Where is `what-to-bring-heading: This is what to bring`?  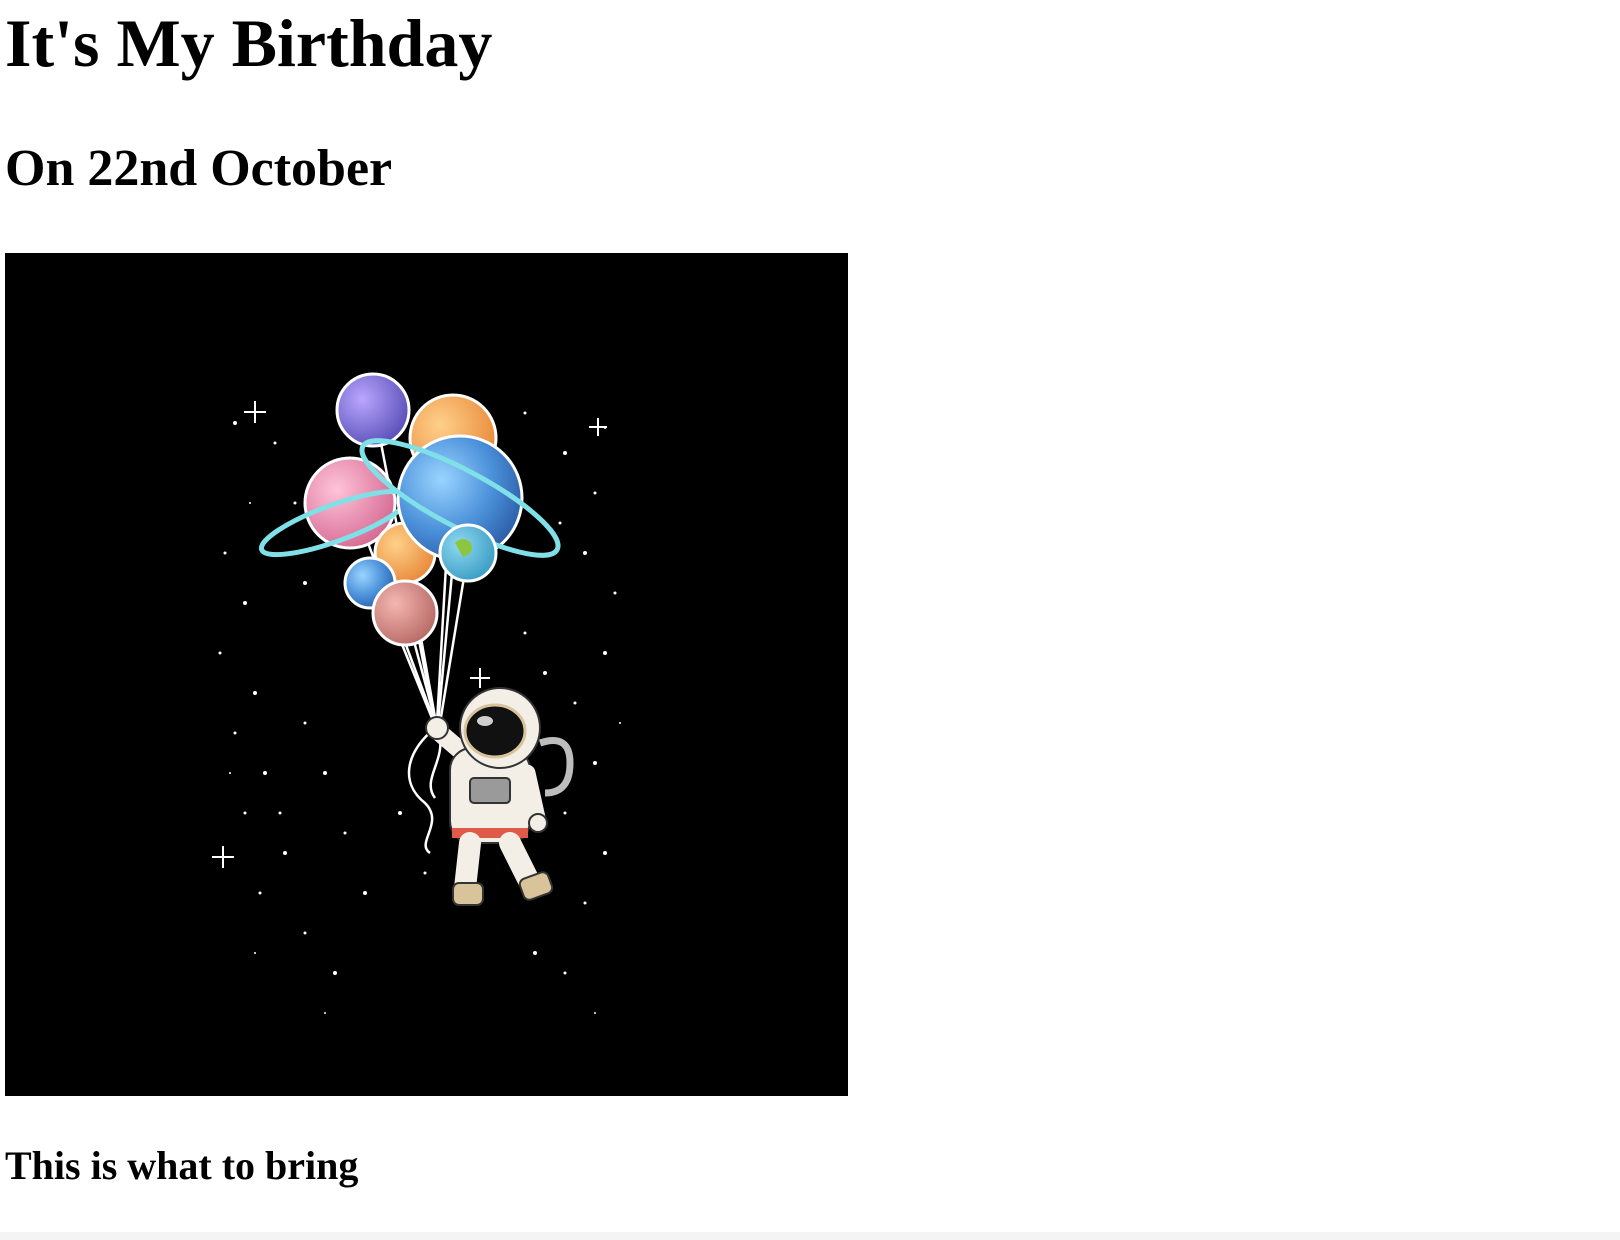 what-to-bring-heading: This is what to bring is located at coordinates (182, 1165).